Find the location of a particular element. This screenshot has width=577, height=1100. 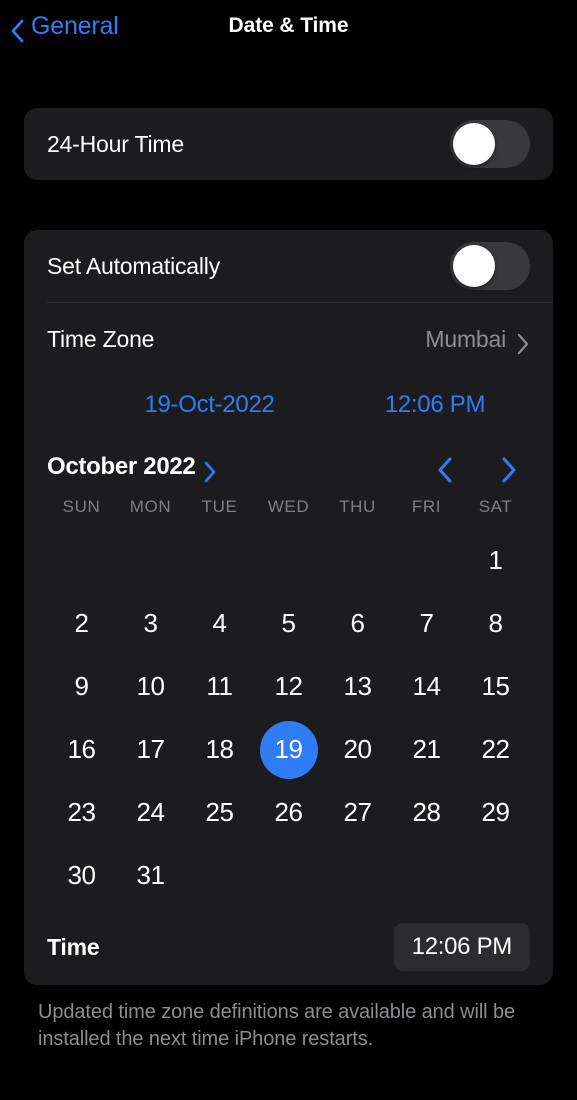

calendar-day-3: 3 is located at coordinates (151, 624).